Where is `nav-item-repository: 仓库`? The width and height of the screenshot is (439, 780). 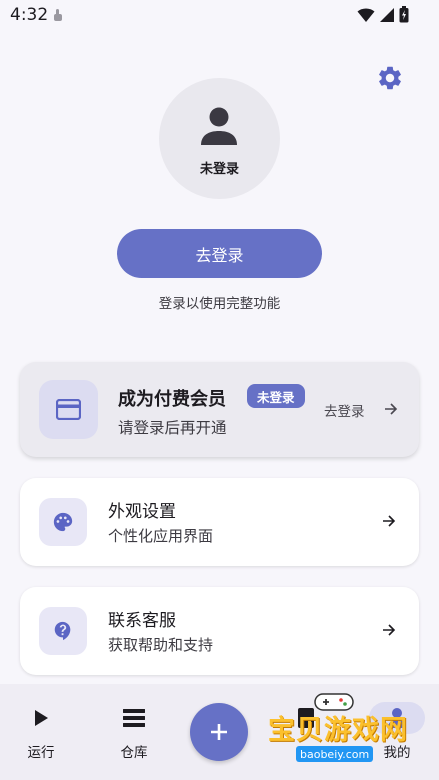 nav-item-repository: 仓库 is located at coordinates (134, 732).